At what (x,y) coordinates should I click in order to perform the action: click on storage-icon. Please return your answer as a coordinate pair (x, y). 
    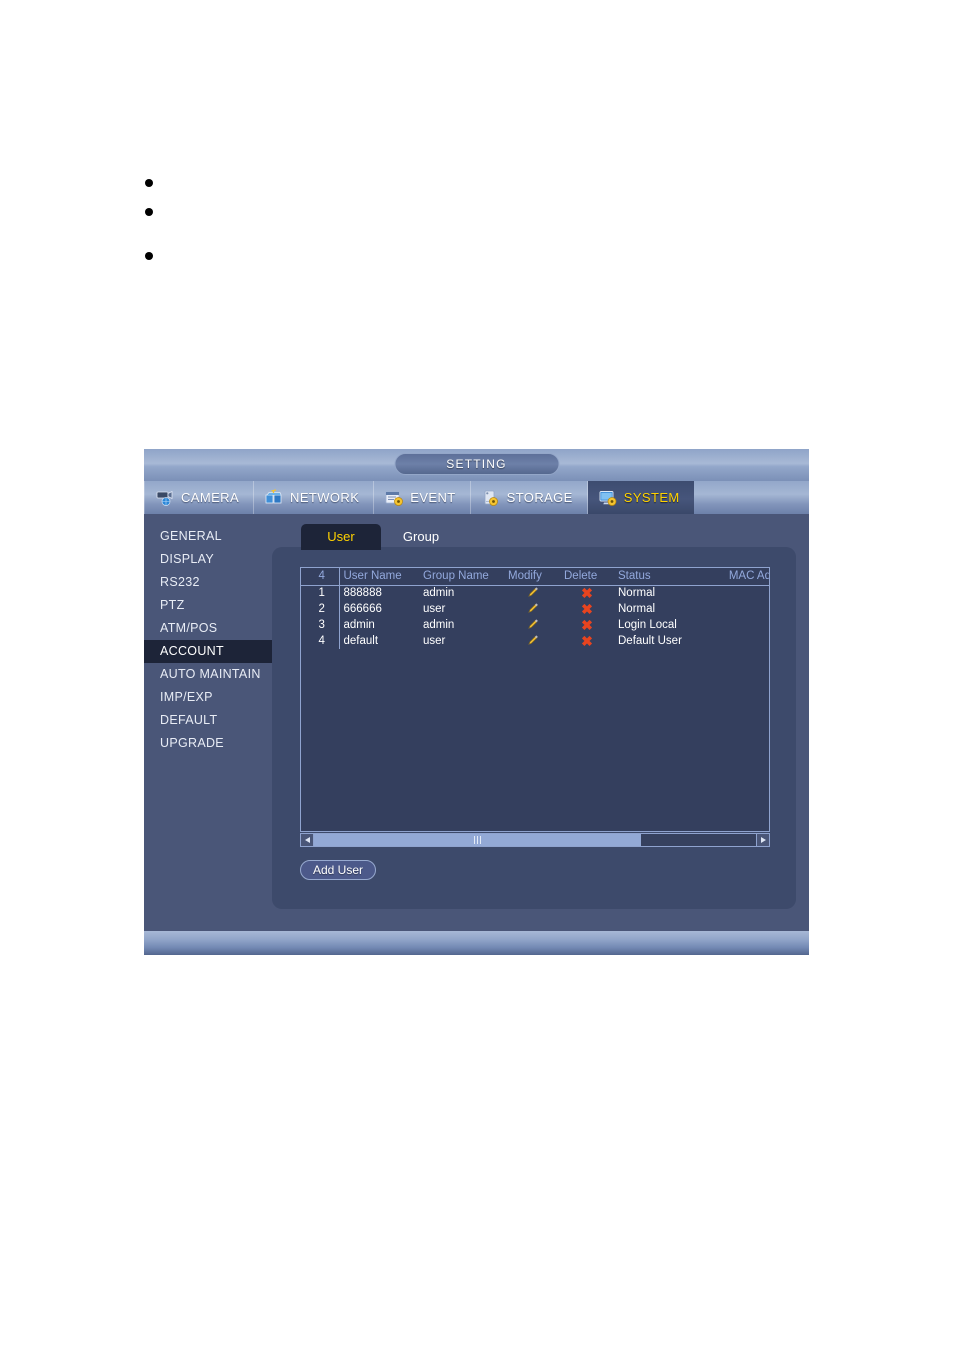
    Looking at the image, I should click on (491, 498).